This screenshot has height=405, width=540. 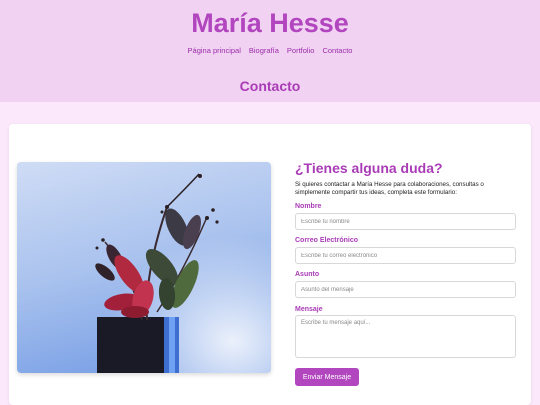 What do you see at coordinates (214, 50) in the screenshot?
I see `nav-link-home: Página principal` at bounding box center [214, 50].